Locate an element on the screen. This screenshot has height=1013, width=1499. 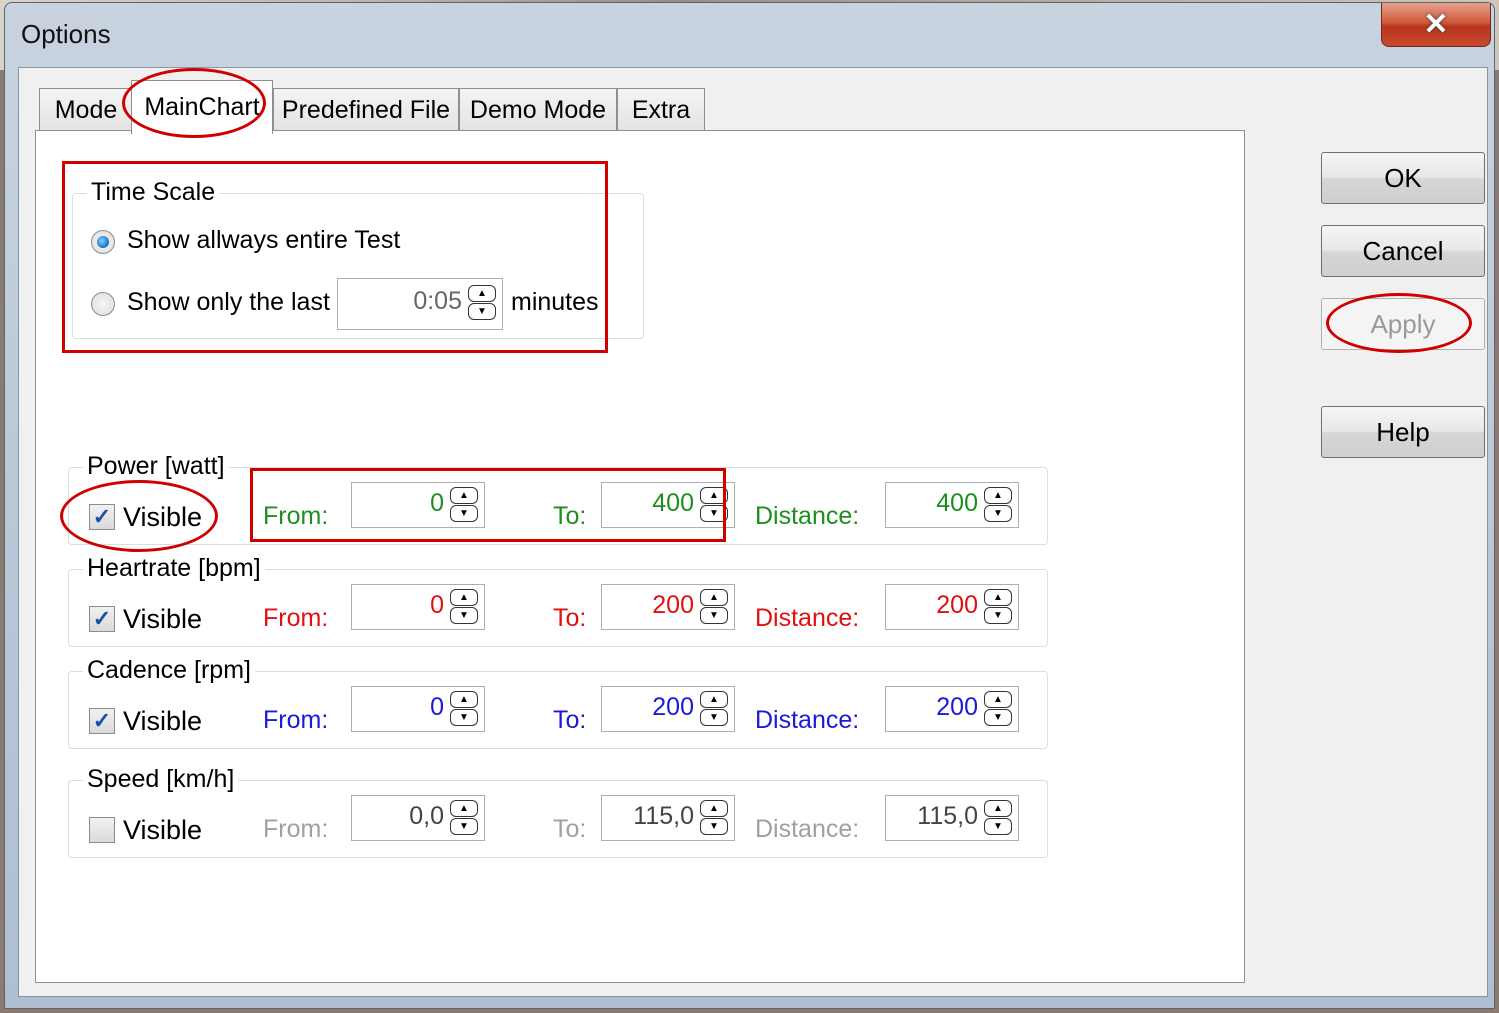
heartrate-to-label: To: is located at coordinates (570, 618).